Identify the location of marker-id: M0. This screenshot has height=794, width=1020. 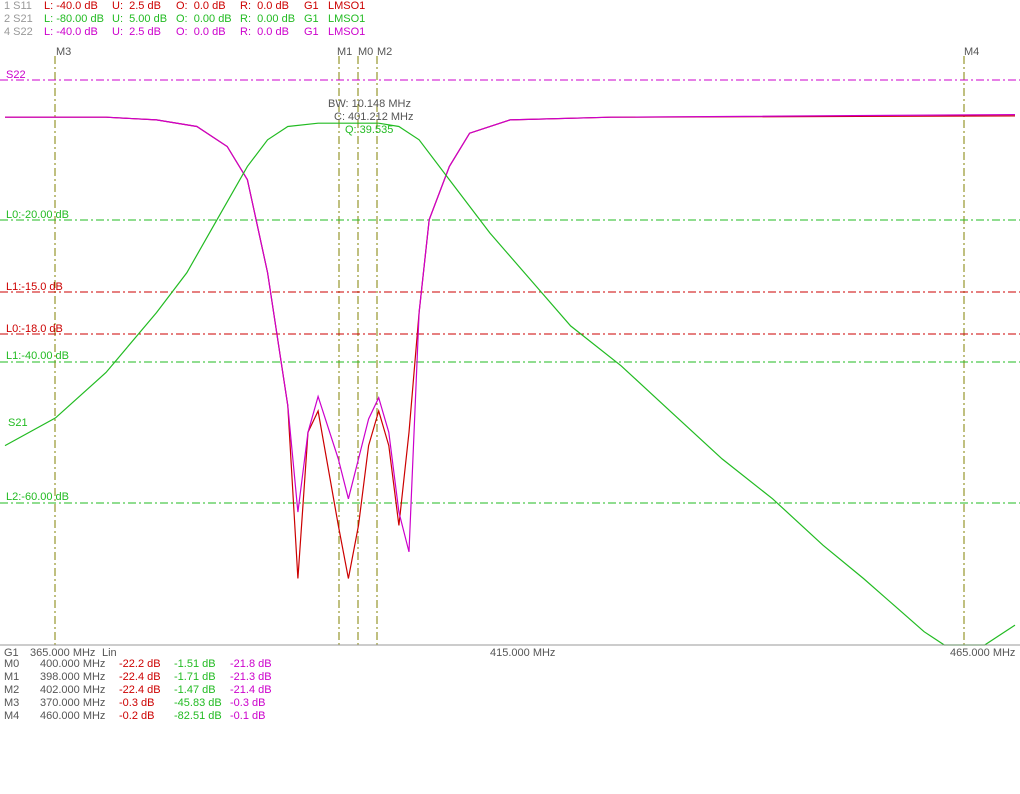
(12, 664).